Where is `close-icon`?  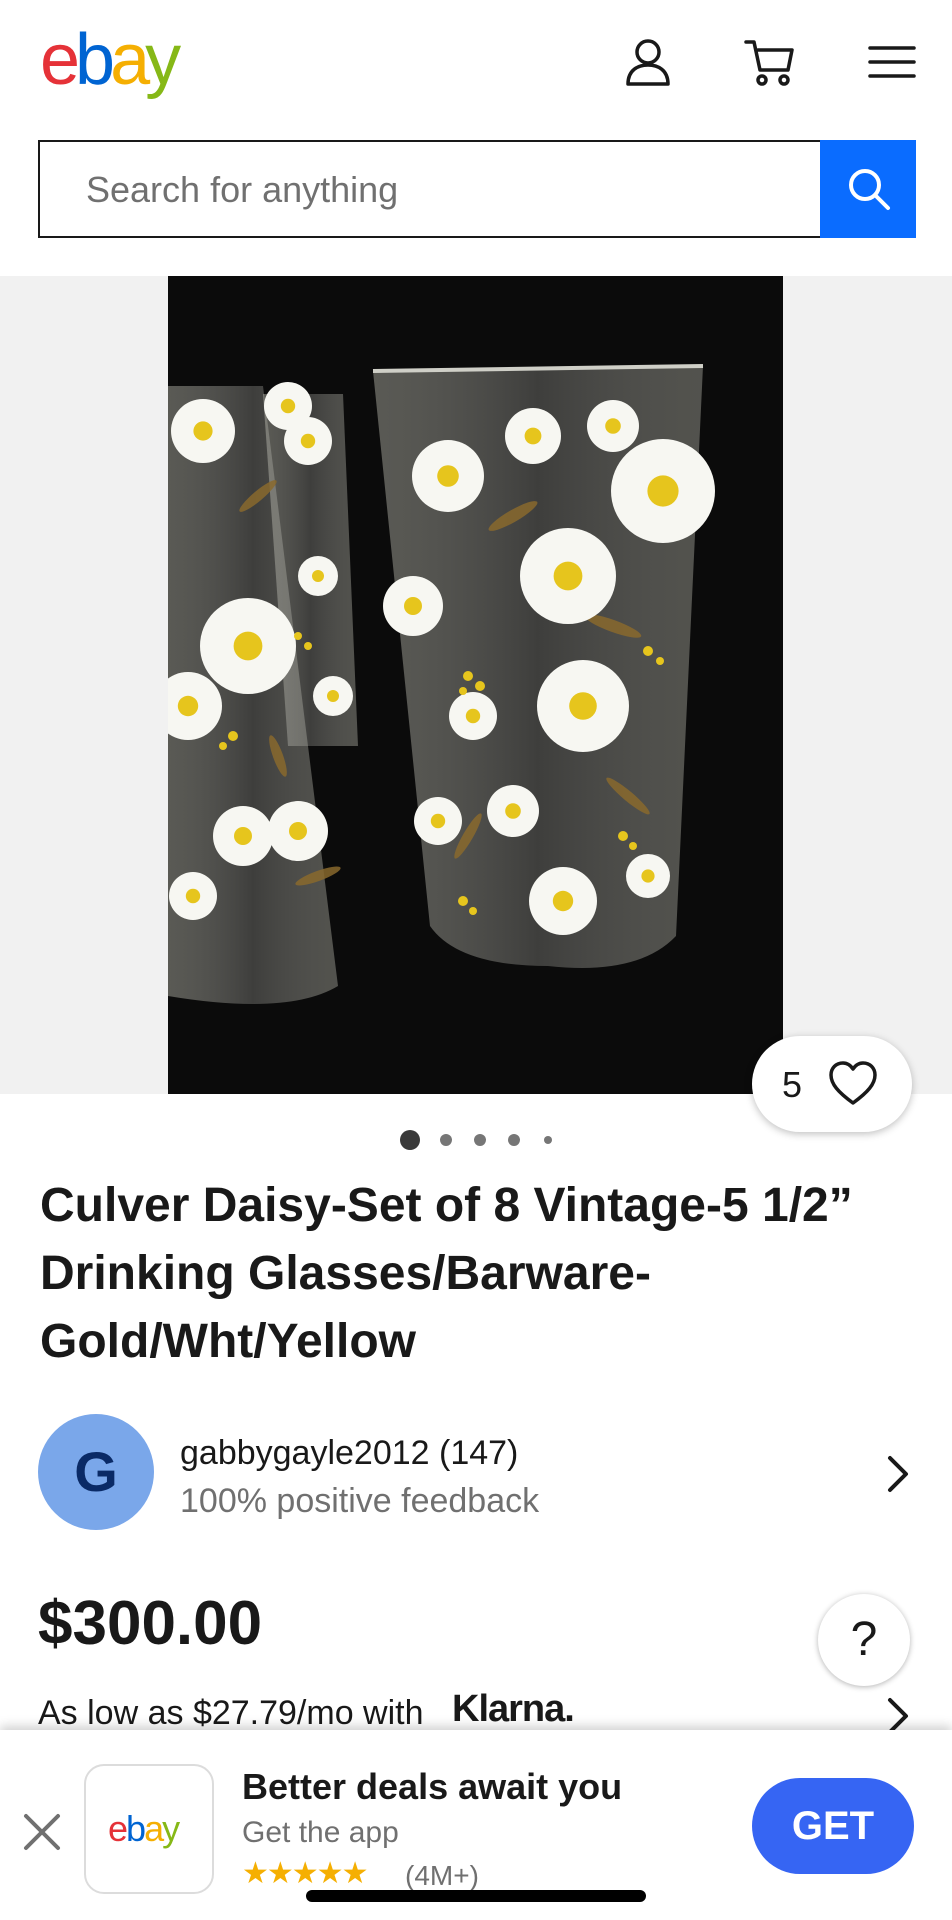 close-icon is located at coordinates (42, 1832).